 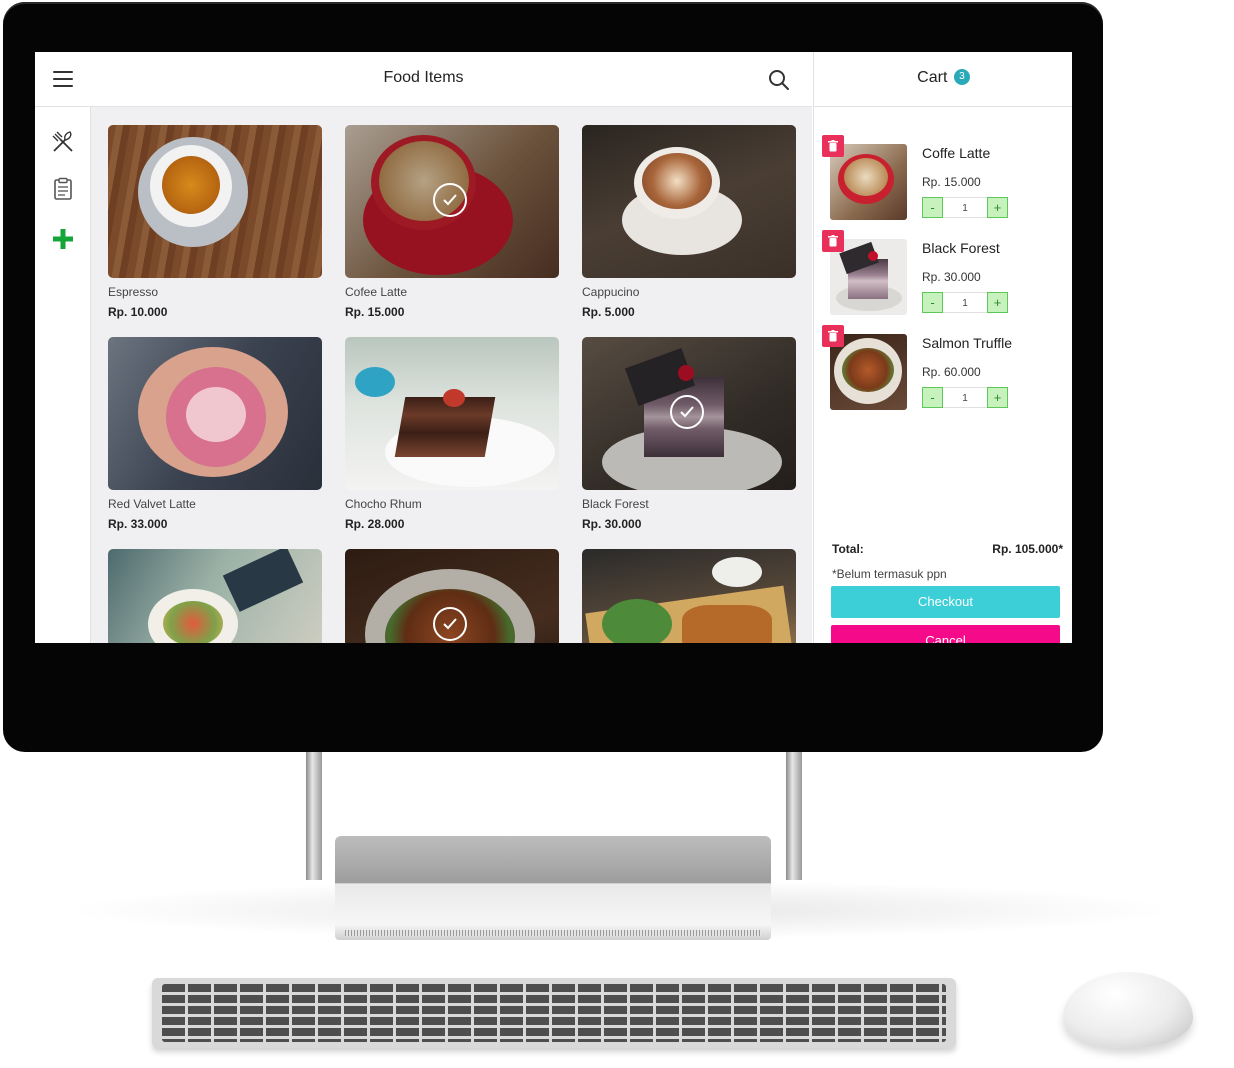 I want to click on cart-item-price: Rp. 60.000, so click(x=951, y=372).